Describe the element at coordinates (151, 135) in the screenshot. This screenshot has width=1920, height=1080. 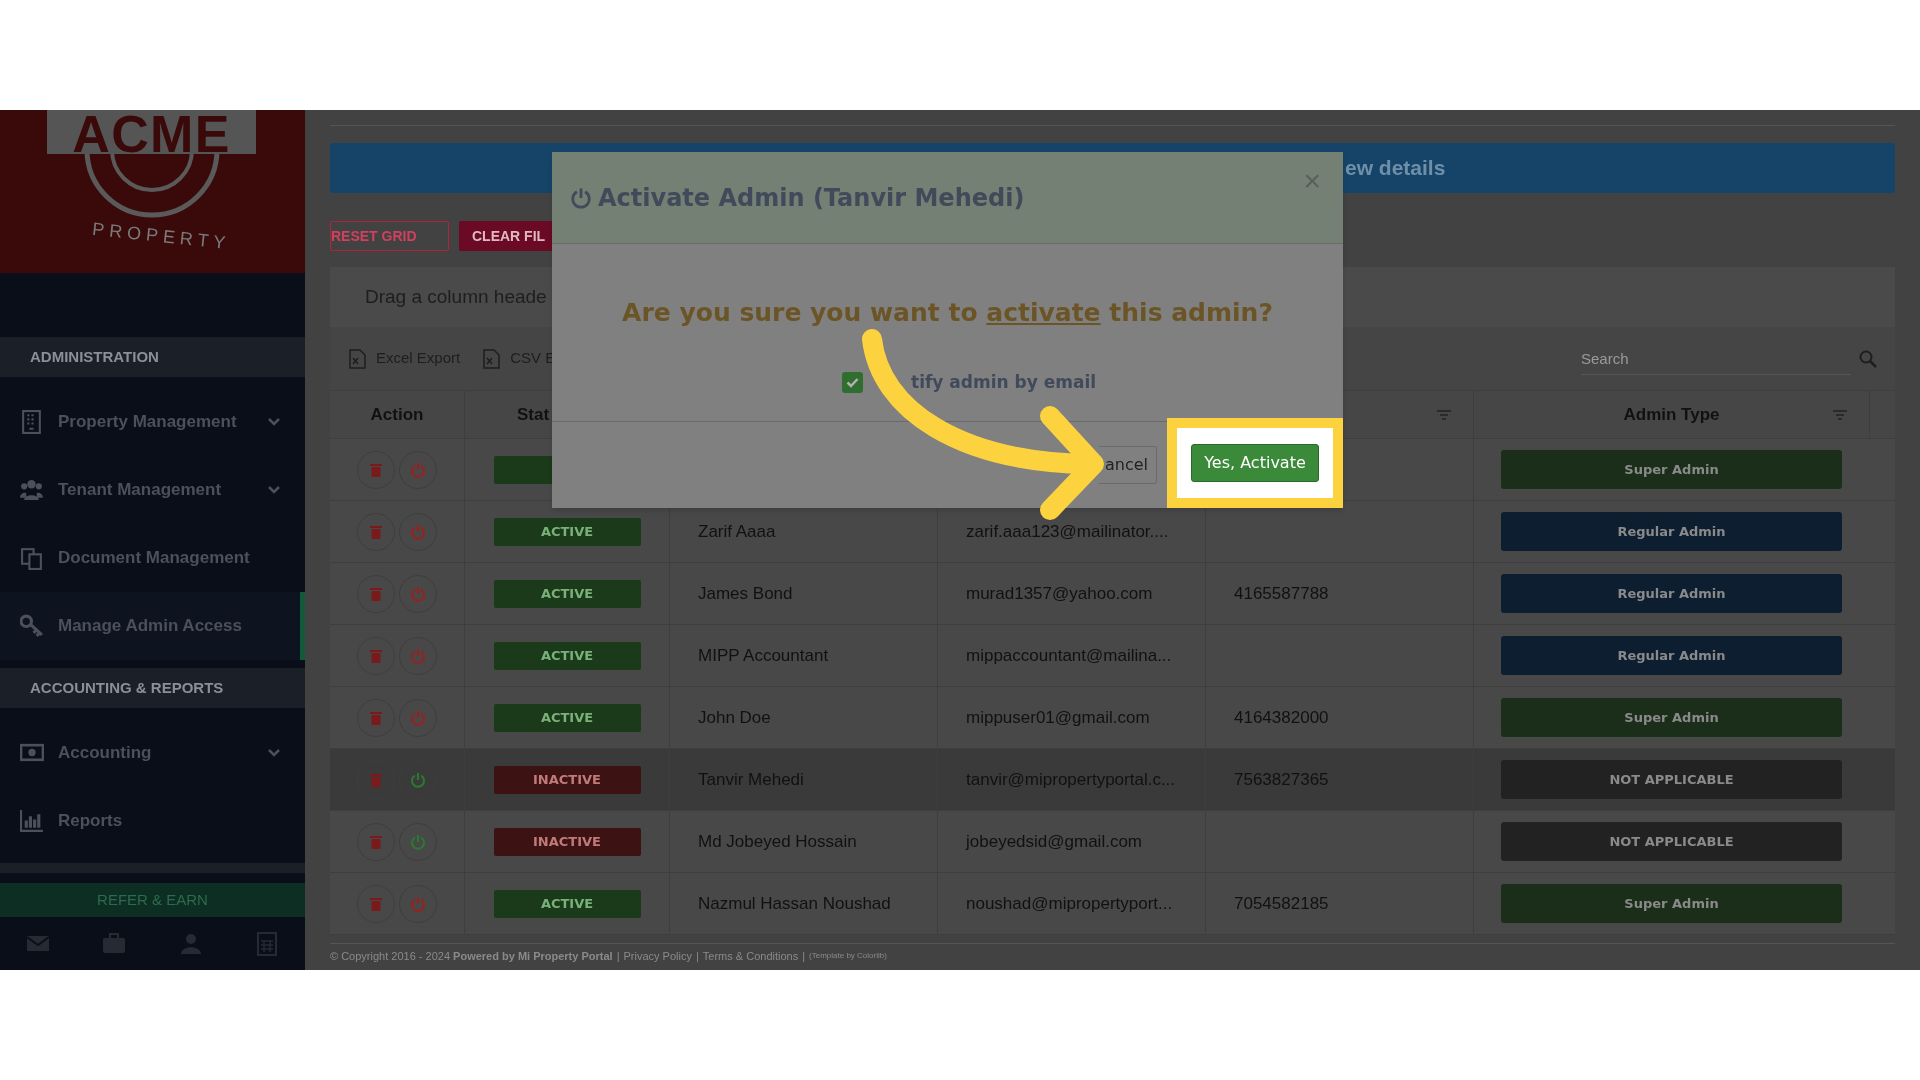
I see `logo-wordmark: ACME` at that location.